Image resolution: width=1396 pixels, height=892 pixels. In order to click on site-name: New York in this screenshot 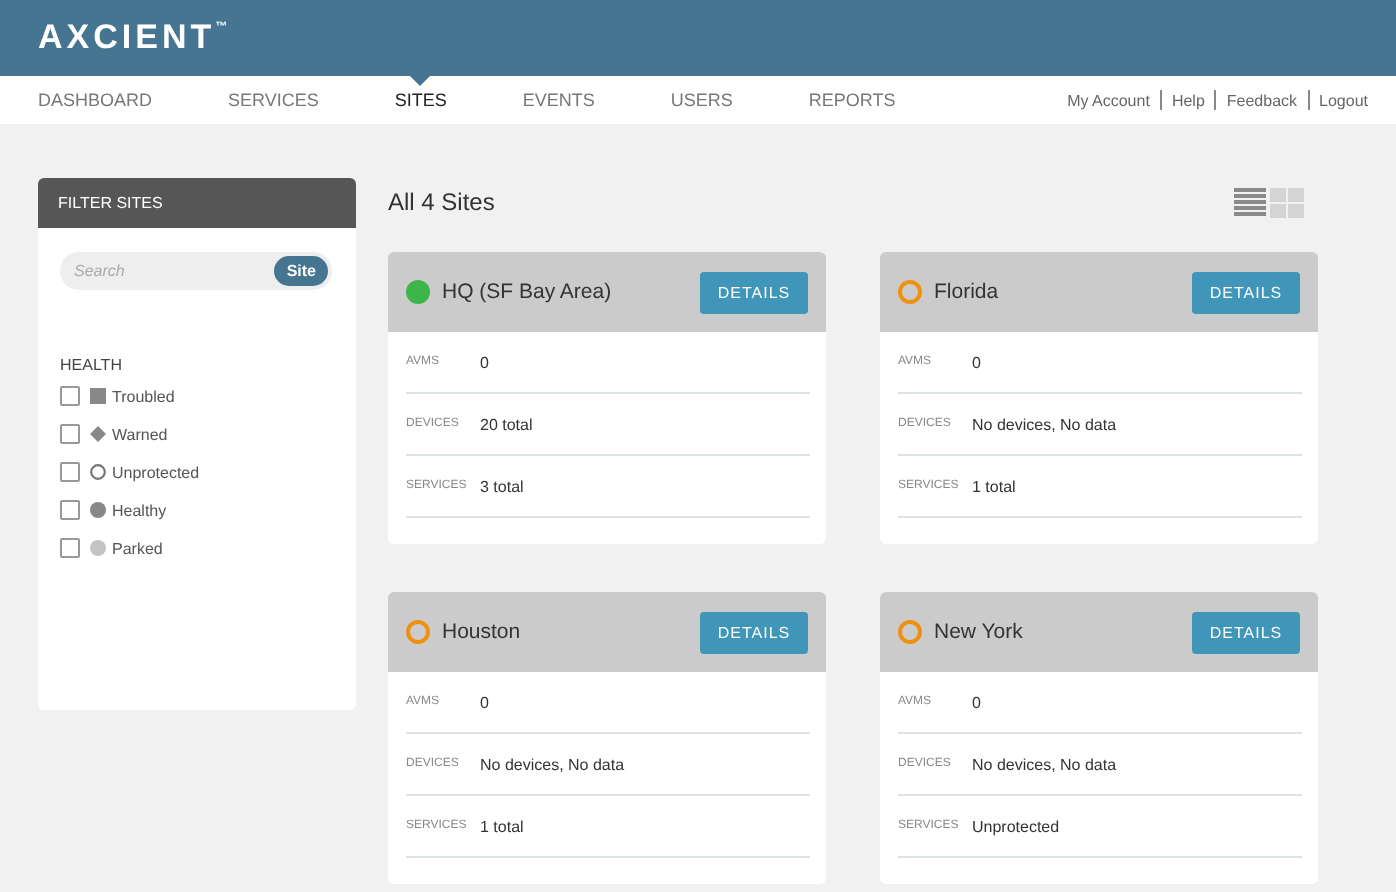, I will do `click(979, 632)`.